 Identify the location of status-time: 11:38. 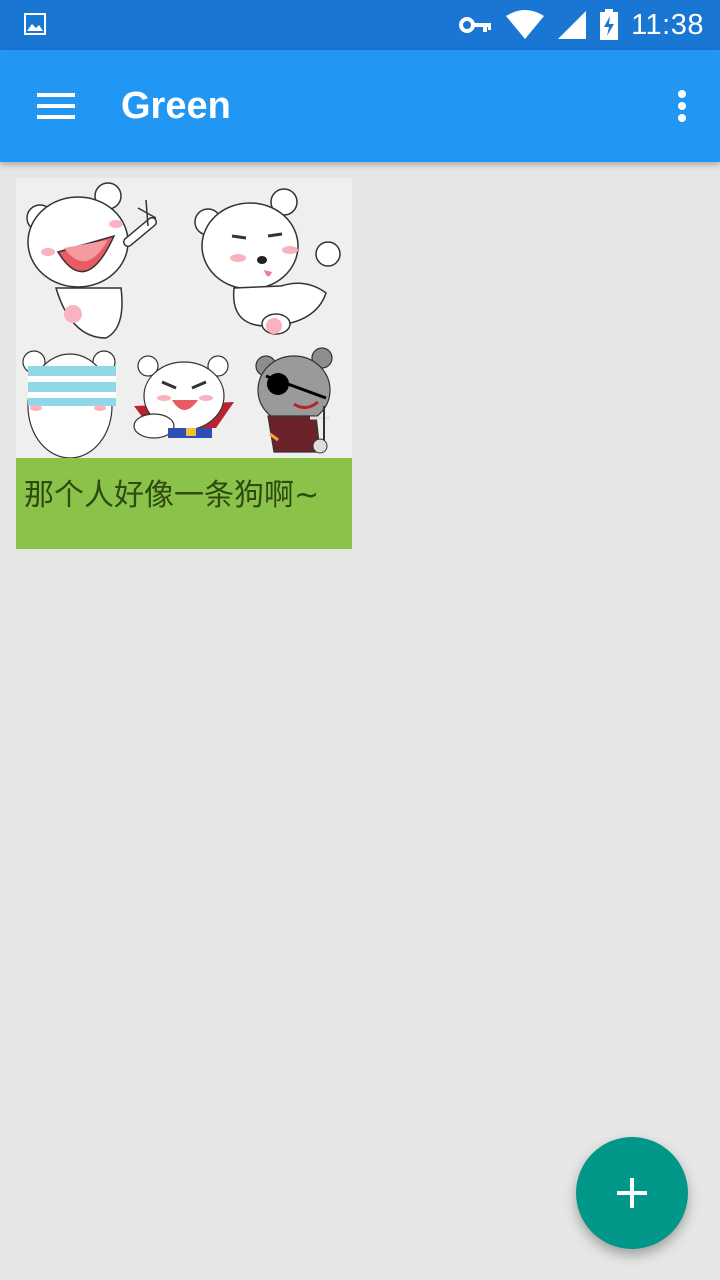
(667, 24).